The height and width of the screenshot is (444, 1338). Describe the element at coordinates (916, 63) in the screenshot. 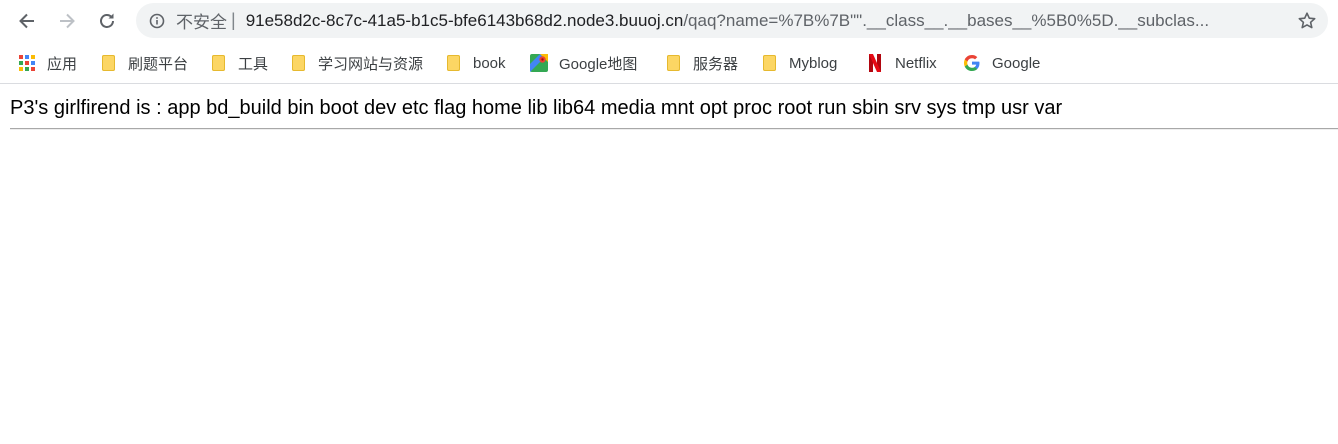

I see `bookmark-label: Netflix` at that location.